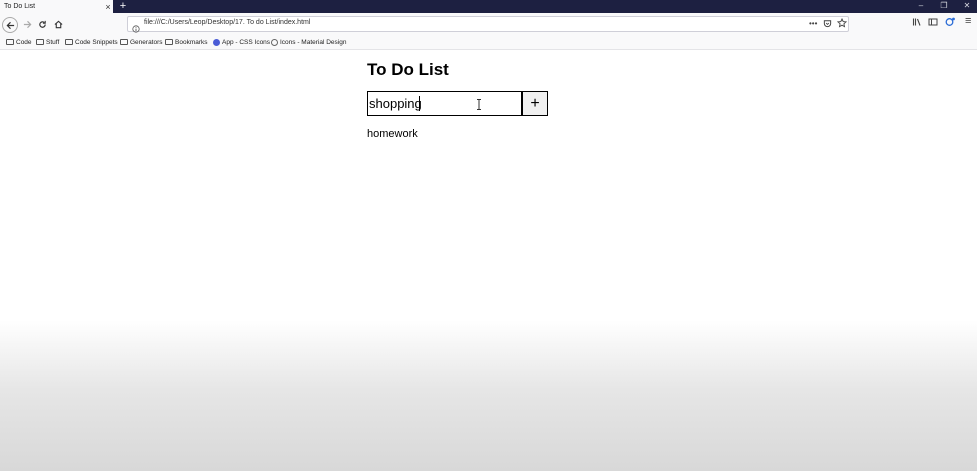 The height and width of the screenshot is (471, 977). What do you see at coordinates (933, 23) in the screenshot?
I see `sidebar-icon` at bounding box center [933, 23].